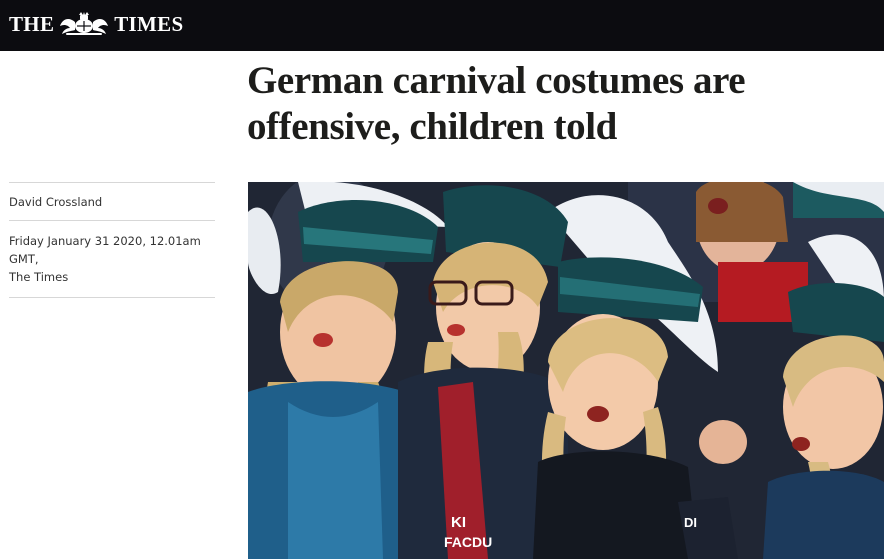 The image size is (884, 559). I want to click on banner-text: FACDU, so click(468, 542).